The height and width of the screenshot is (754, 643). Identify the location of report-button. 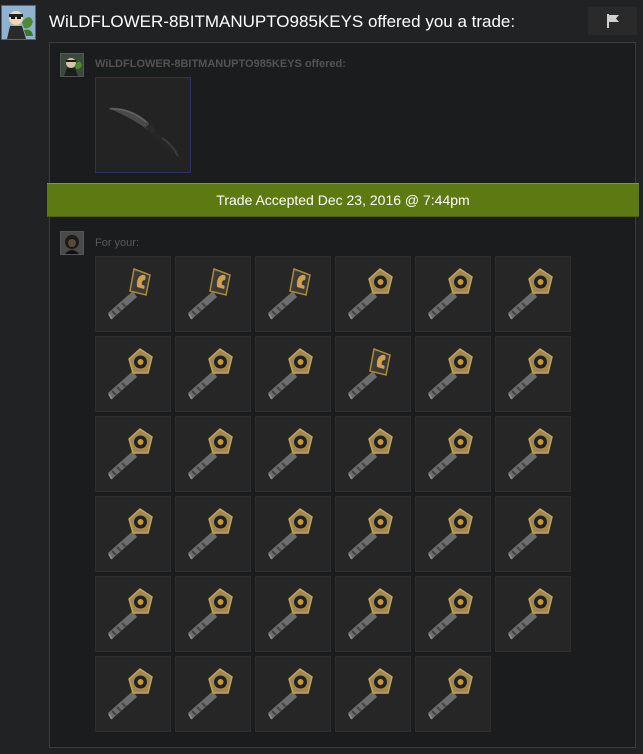
(612, 21).